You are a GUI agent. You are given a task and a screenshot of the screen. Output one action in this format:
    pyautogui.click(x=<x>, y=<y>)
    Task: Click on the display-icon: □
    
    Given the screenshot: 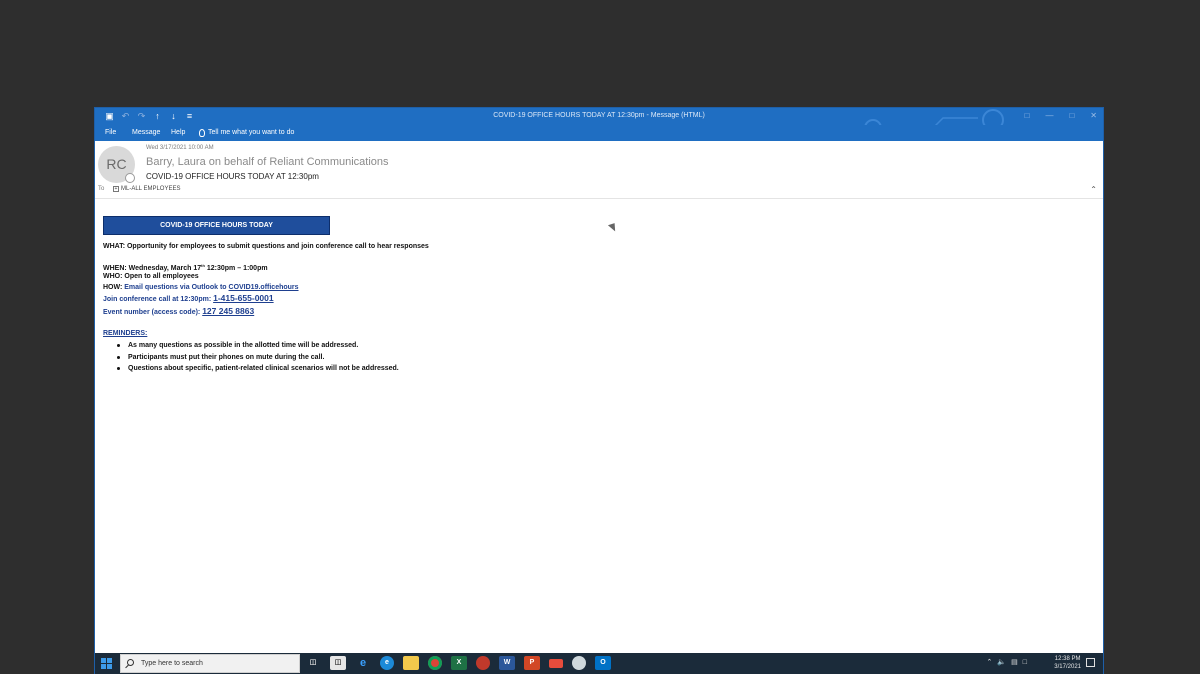 What is the action you would take?
    pyautogui.click(x=1025, y=663)
    